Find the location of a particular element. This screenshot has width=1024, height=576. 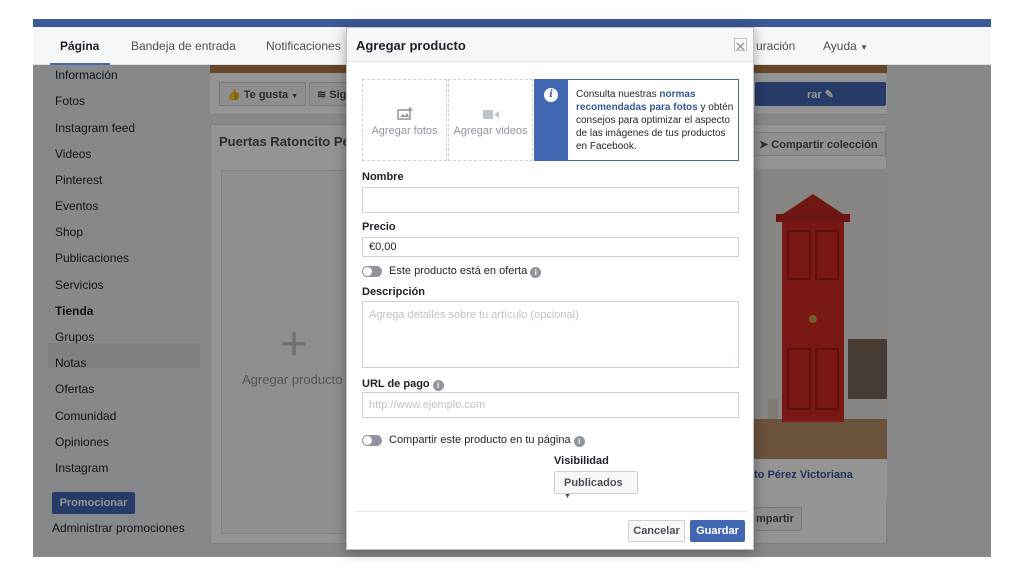

price-input is located at coordinates (550, 247).